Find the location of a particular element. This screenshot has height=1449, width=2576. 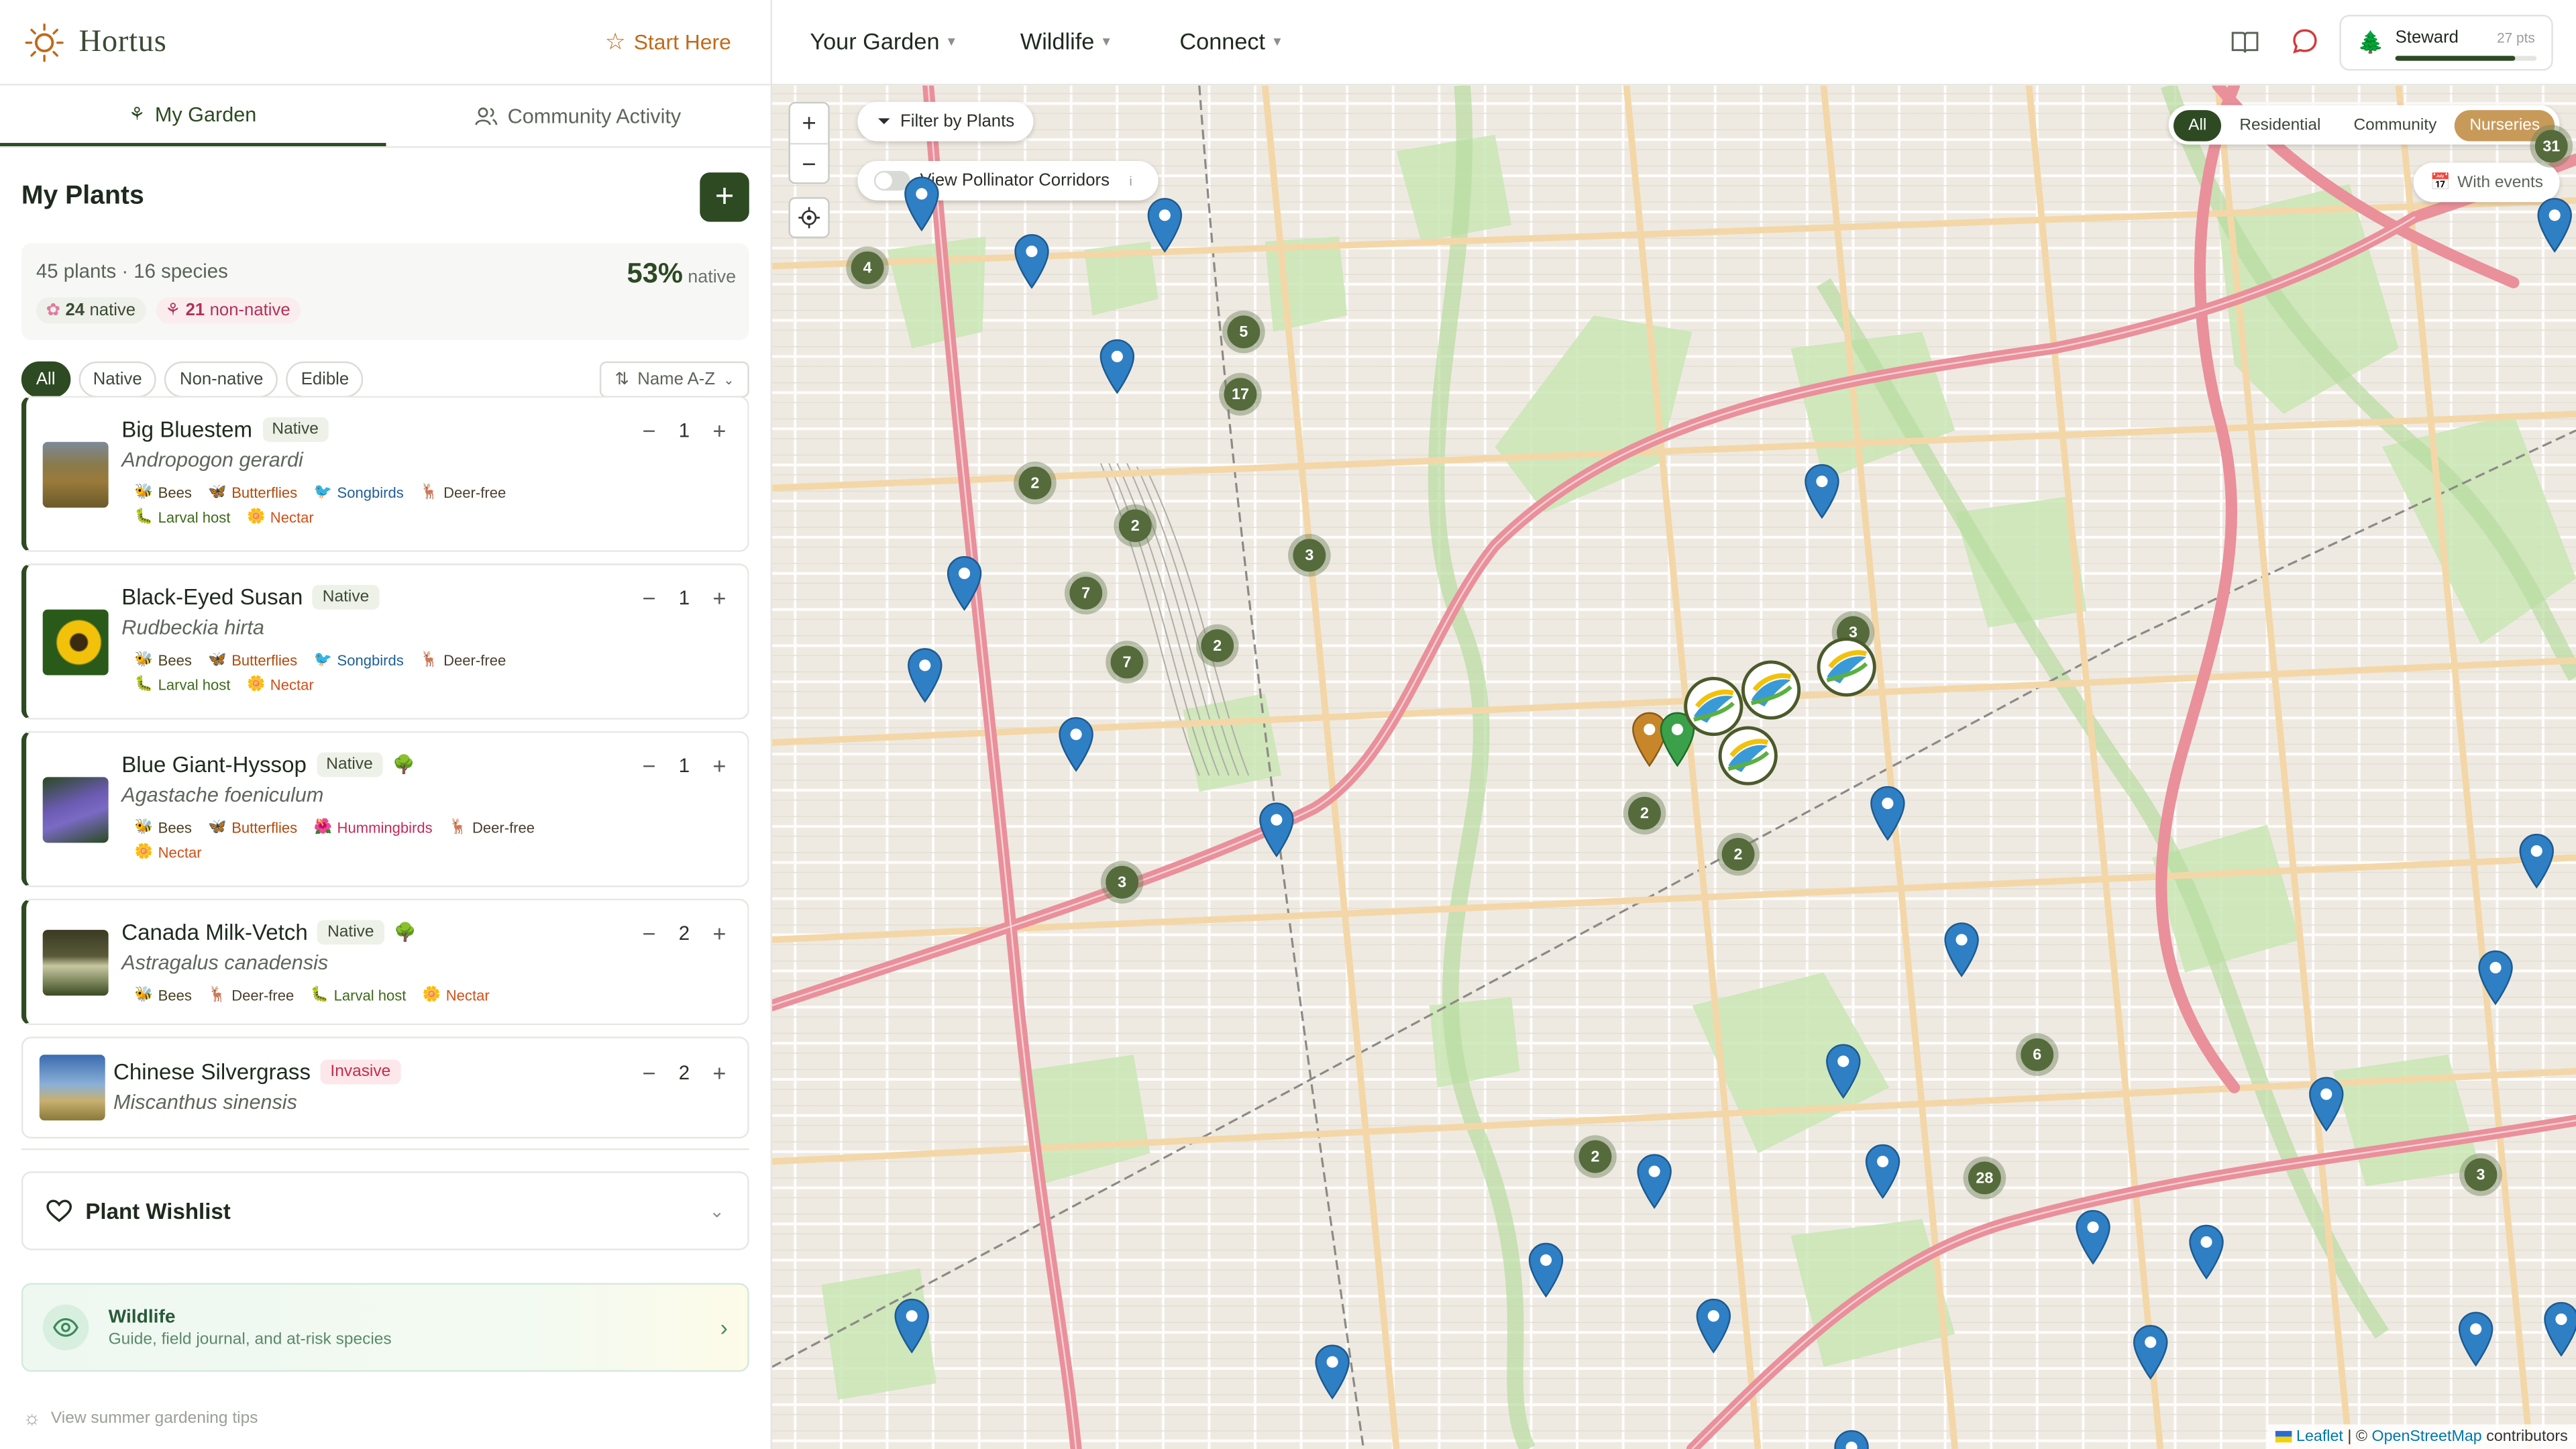

filter-non-native: Non-native is located at coordinates (221, 379).